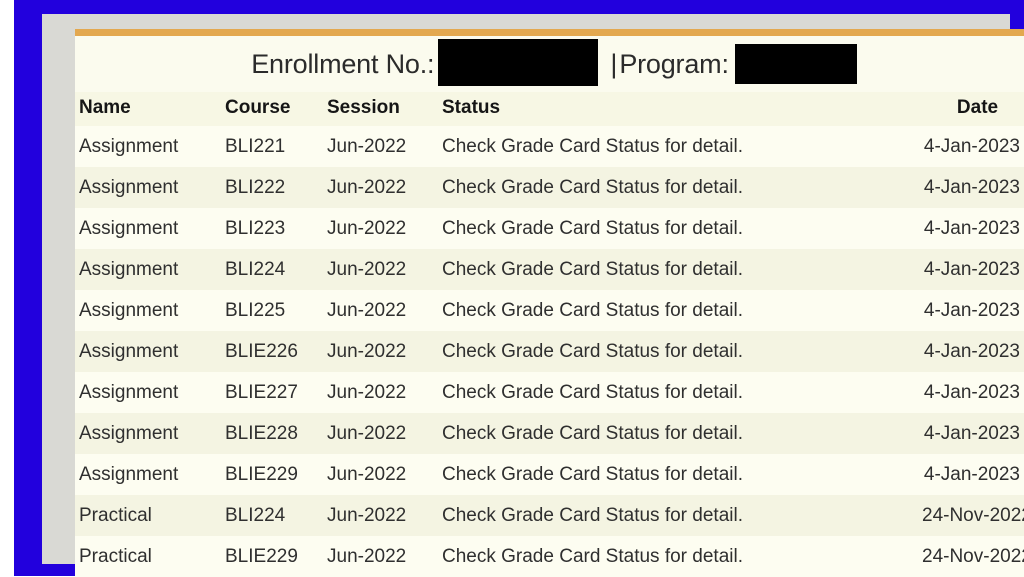  What do you see at coordinates (549, 32) in the screenshot?
I see `accent-top-bar` at bounding box center [549, 32].